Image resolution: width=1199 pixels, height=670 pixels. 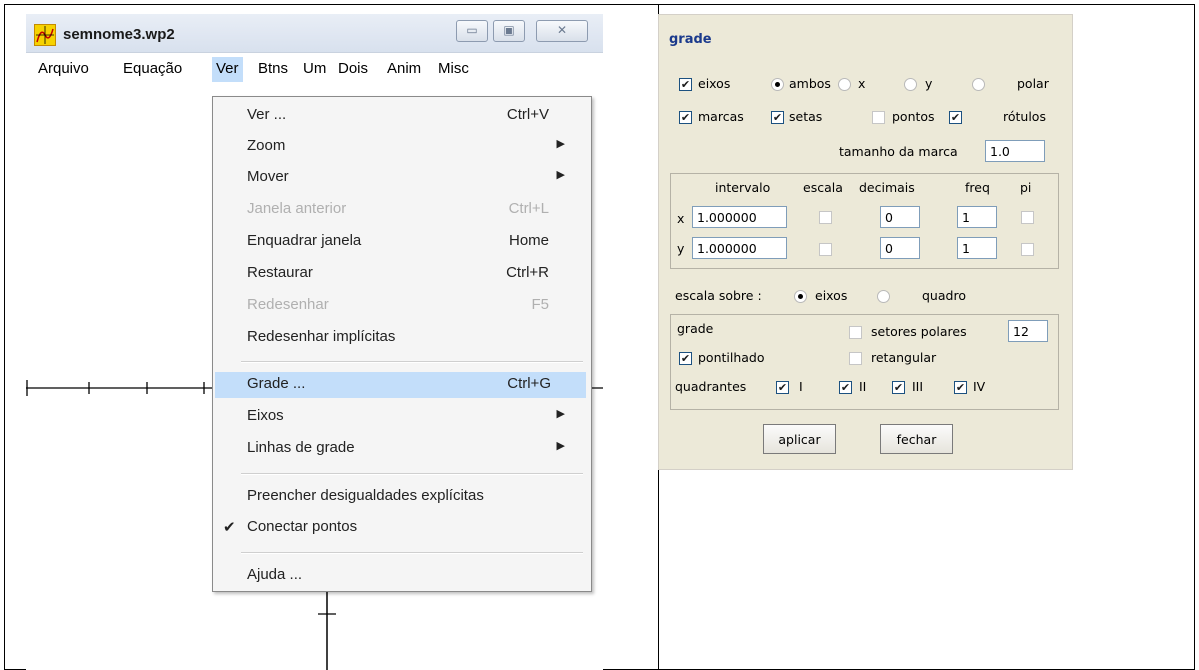 What do you see at coordinates (398, 208) in the screenshot?
I see `menu-item-janela-anterior: Janela anterior Ctrl+L` at bounding box center [398, 208].